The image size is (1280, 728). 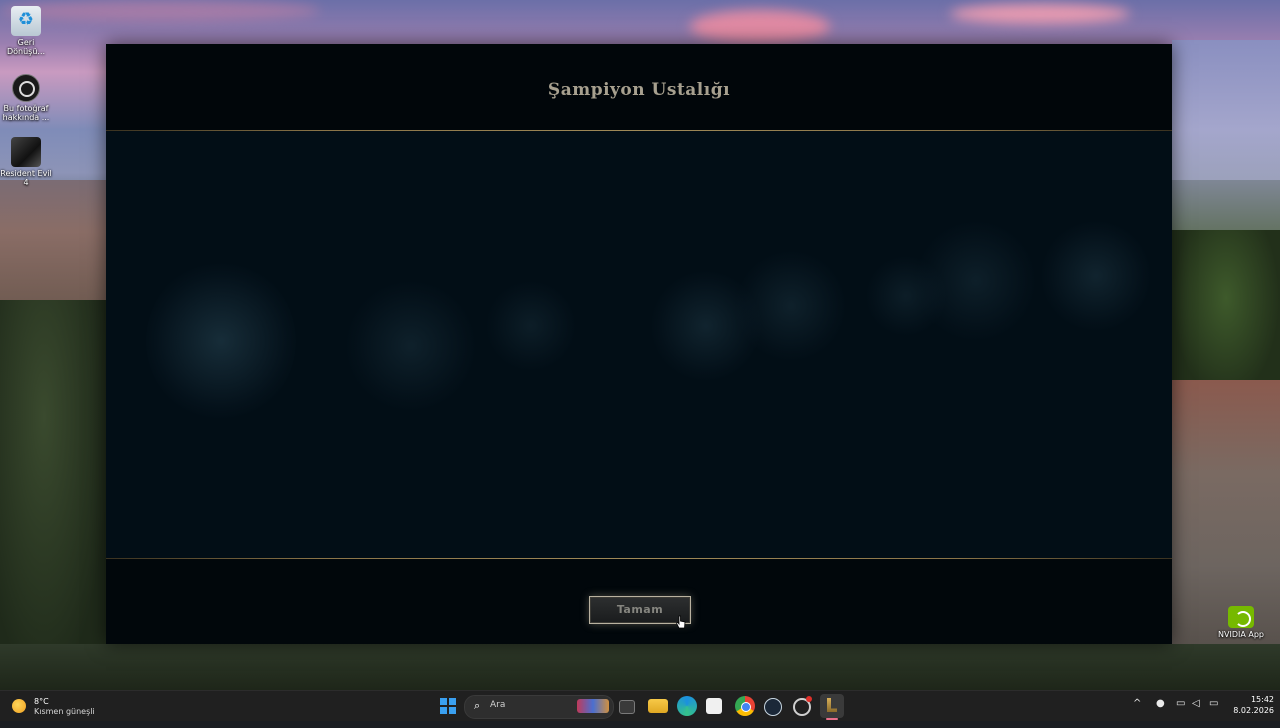 What do you see at coordinates (714, 706) in the screenshot?
I see `microsoft-store-icon` at bounding box center [714, 706].